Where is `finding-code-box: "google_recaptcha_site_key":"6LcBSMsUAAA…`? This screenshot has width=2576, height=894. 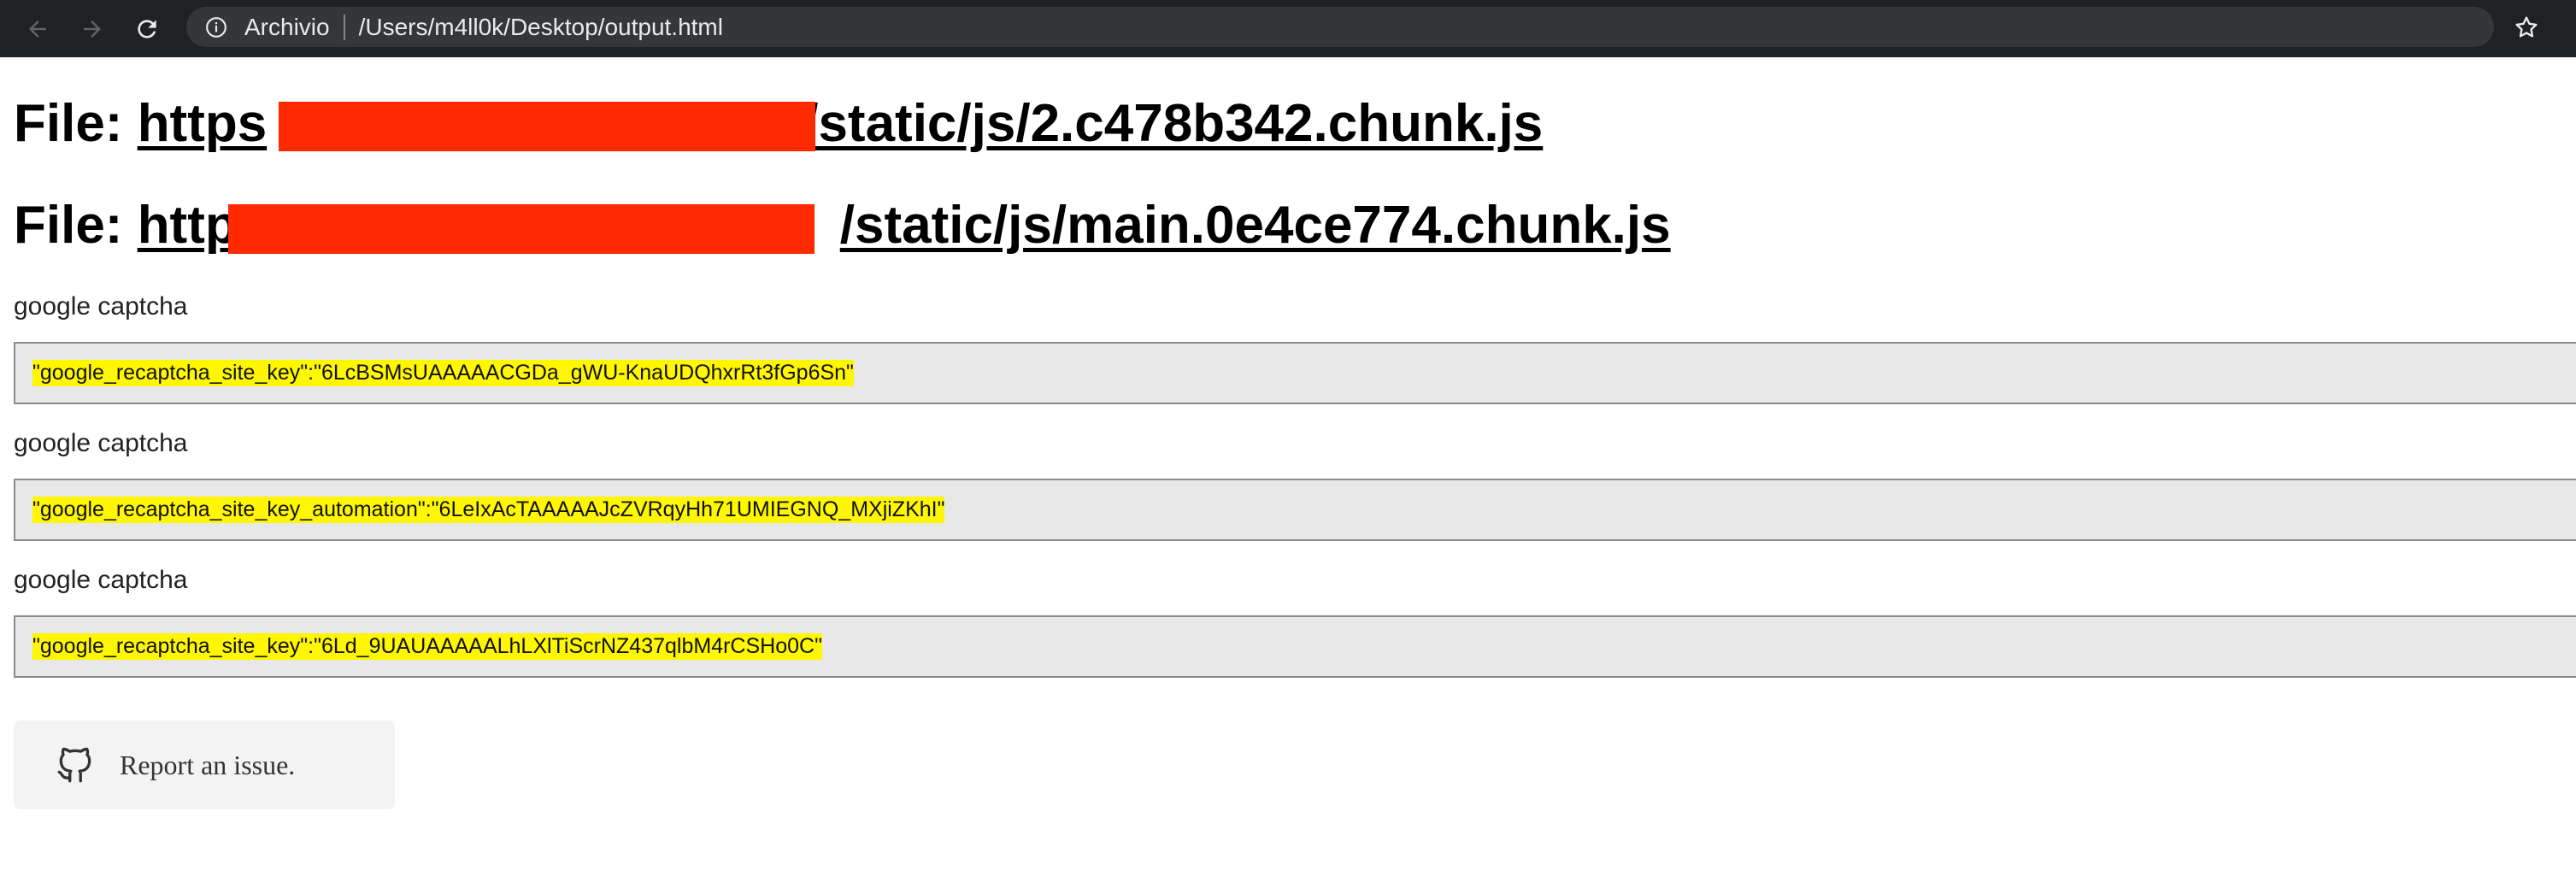
finding-code-box: "google_recaptcha_site_key":"6LcBSMsUAAA… is located at coordinates (1295, 373).